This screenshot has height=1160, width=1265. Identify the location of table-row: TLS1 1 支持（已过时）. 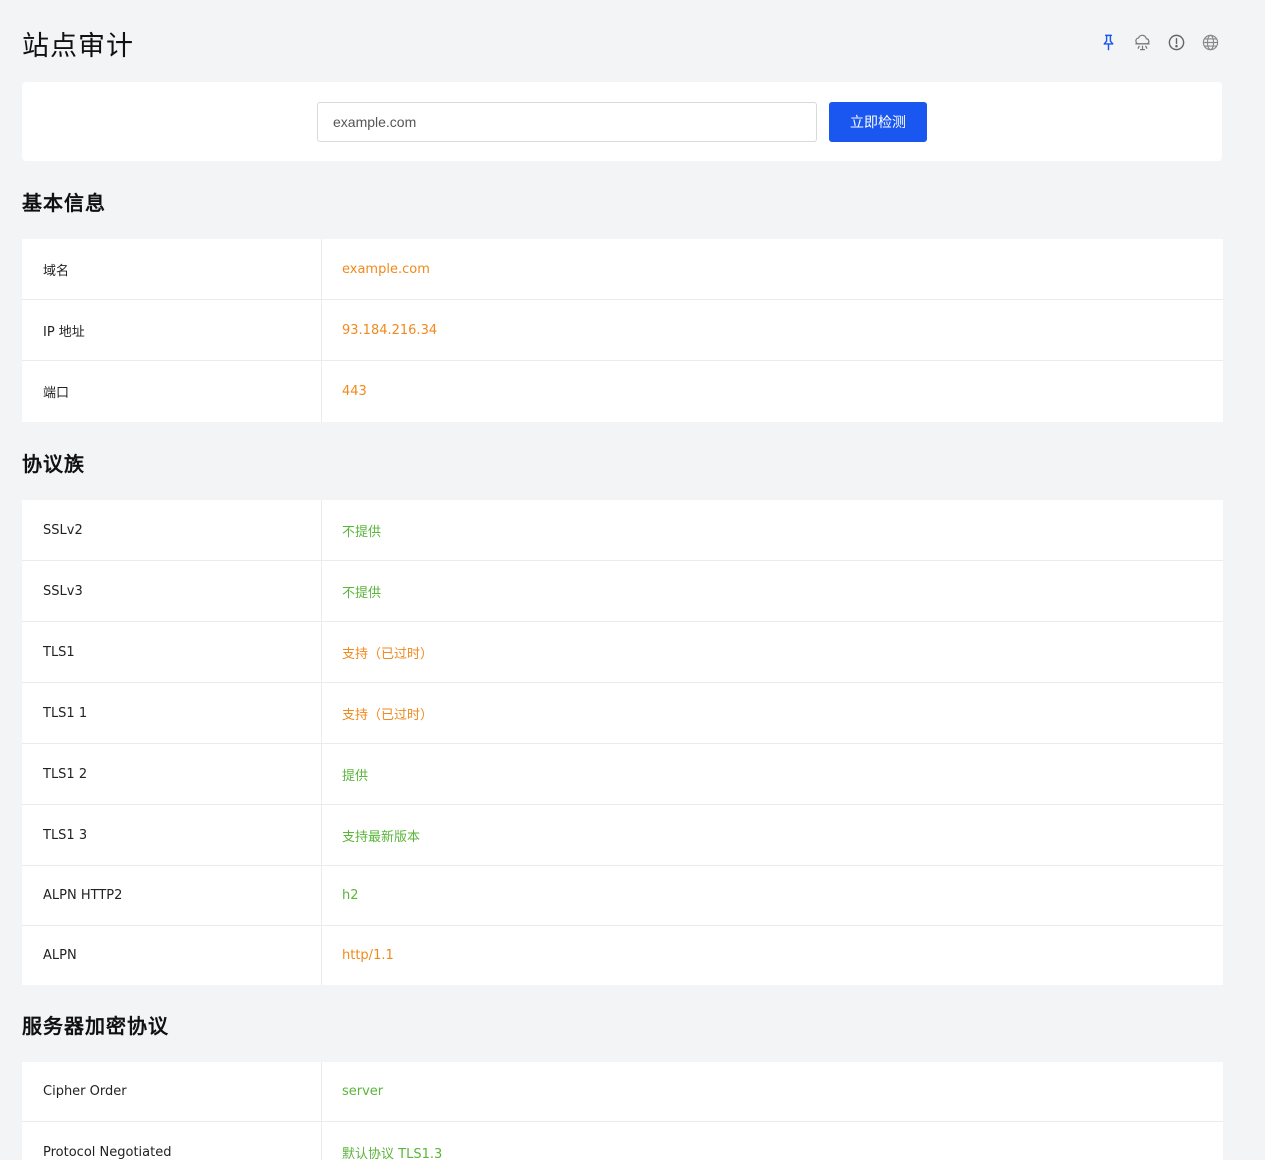
(622, 713).